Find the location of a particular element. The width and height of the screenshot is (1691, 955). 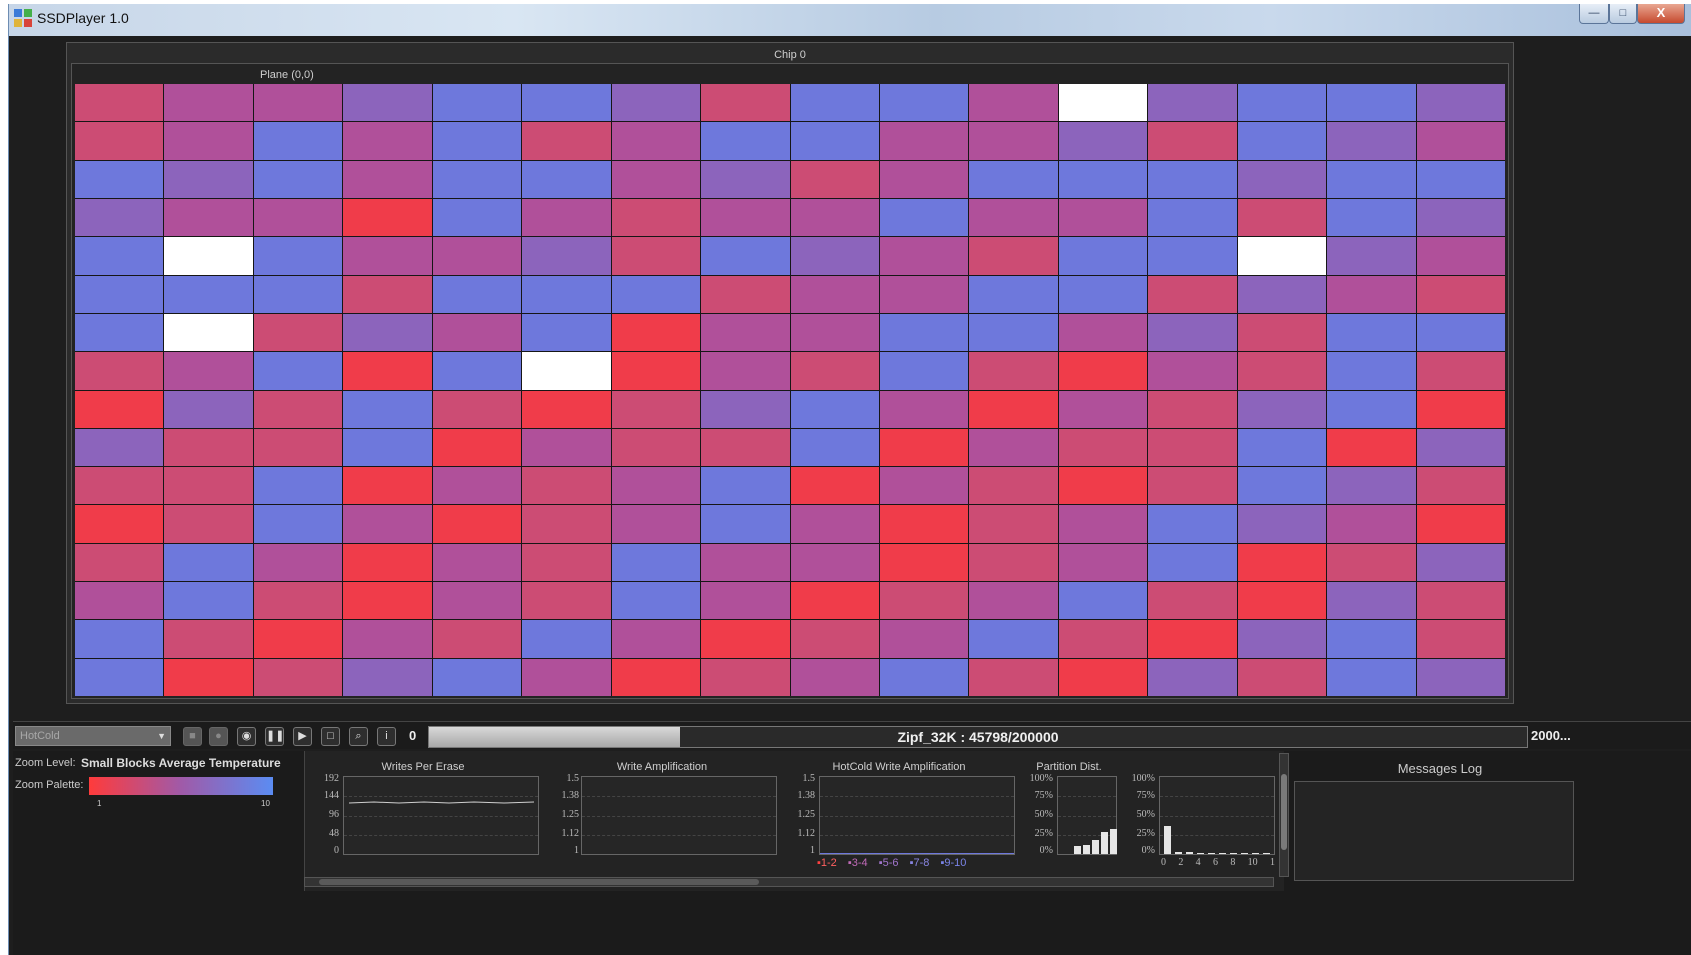

record-icon: ● is located at coordinates (218, 736).